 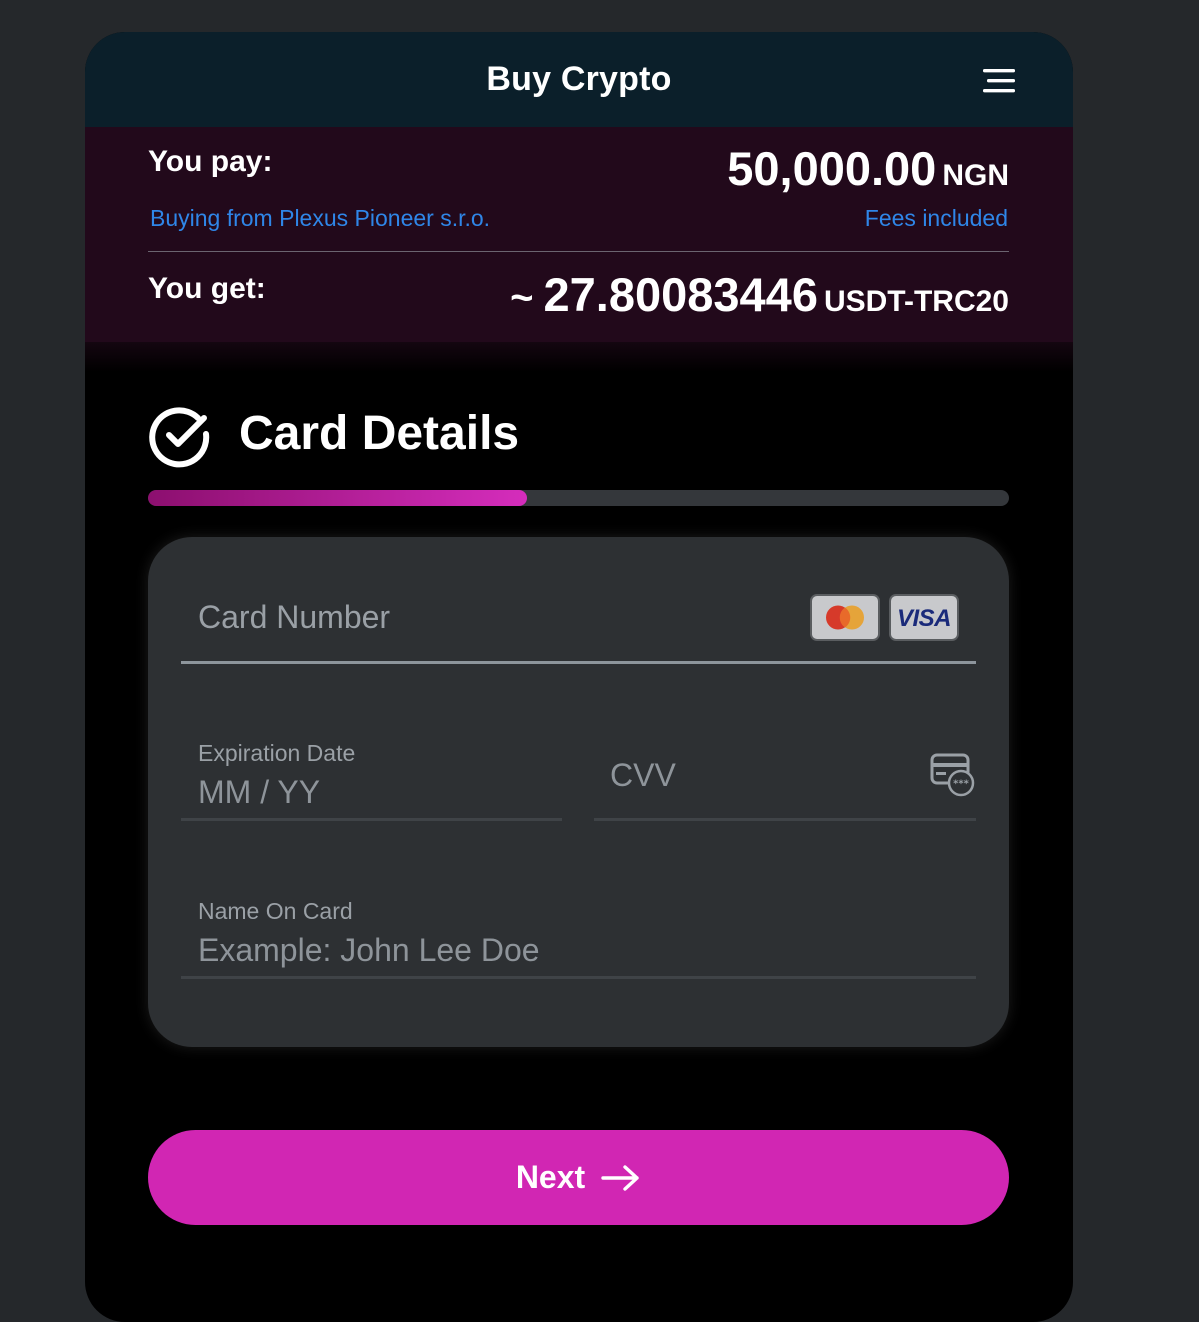 I want to click on cvv-underline, so click(x=785, y=819).